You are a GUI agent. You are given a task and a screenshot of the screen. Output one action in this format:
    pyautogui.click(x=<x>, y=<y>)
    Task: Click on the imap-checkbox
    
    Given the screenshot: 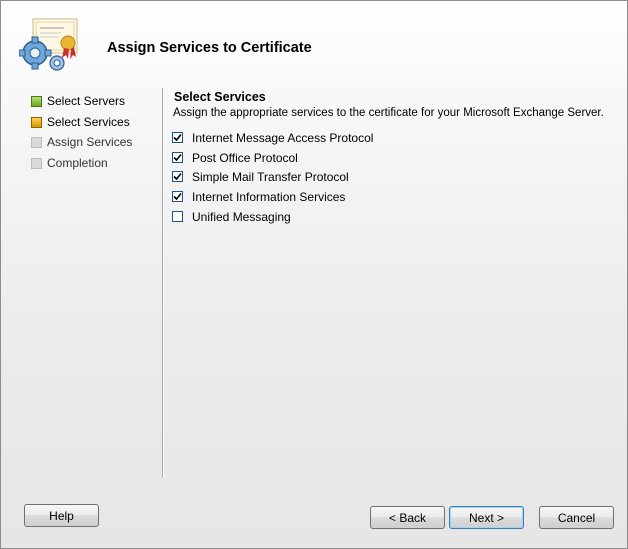 What is the action you would take?
    pyautogui.click(x=177, y=137)
    